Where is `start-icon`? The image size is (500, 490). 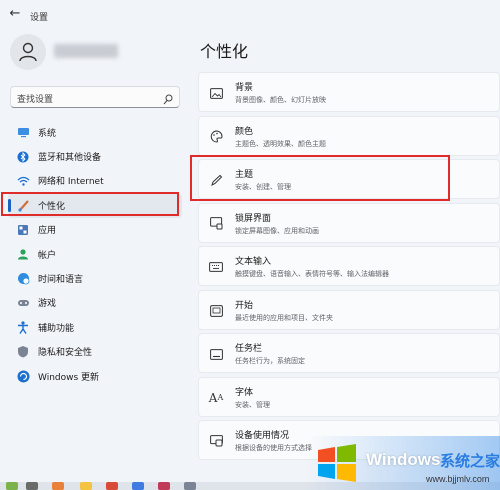 start-icon is located at coordinates (216, 311).